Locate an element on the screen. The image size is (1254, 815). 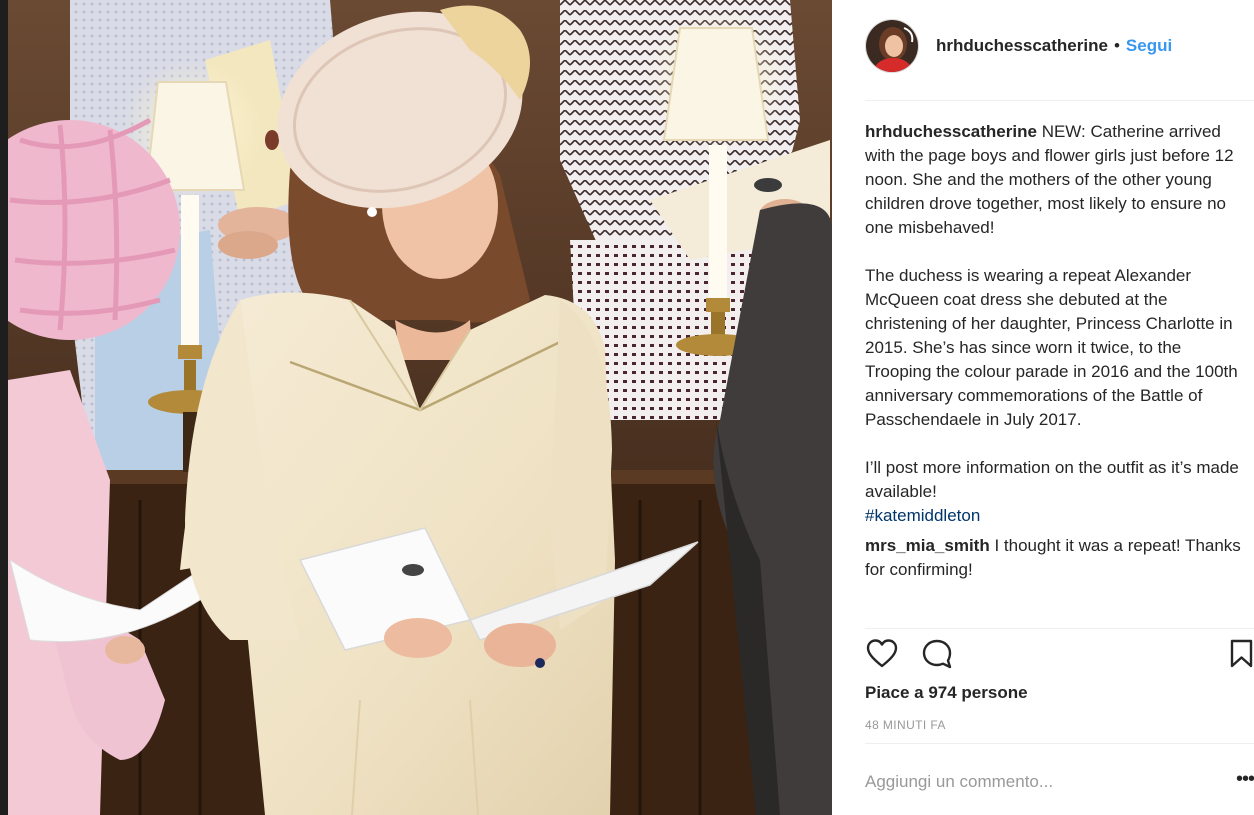
comment-button is located at coordinates (937, 654).